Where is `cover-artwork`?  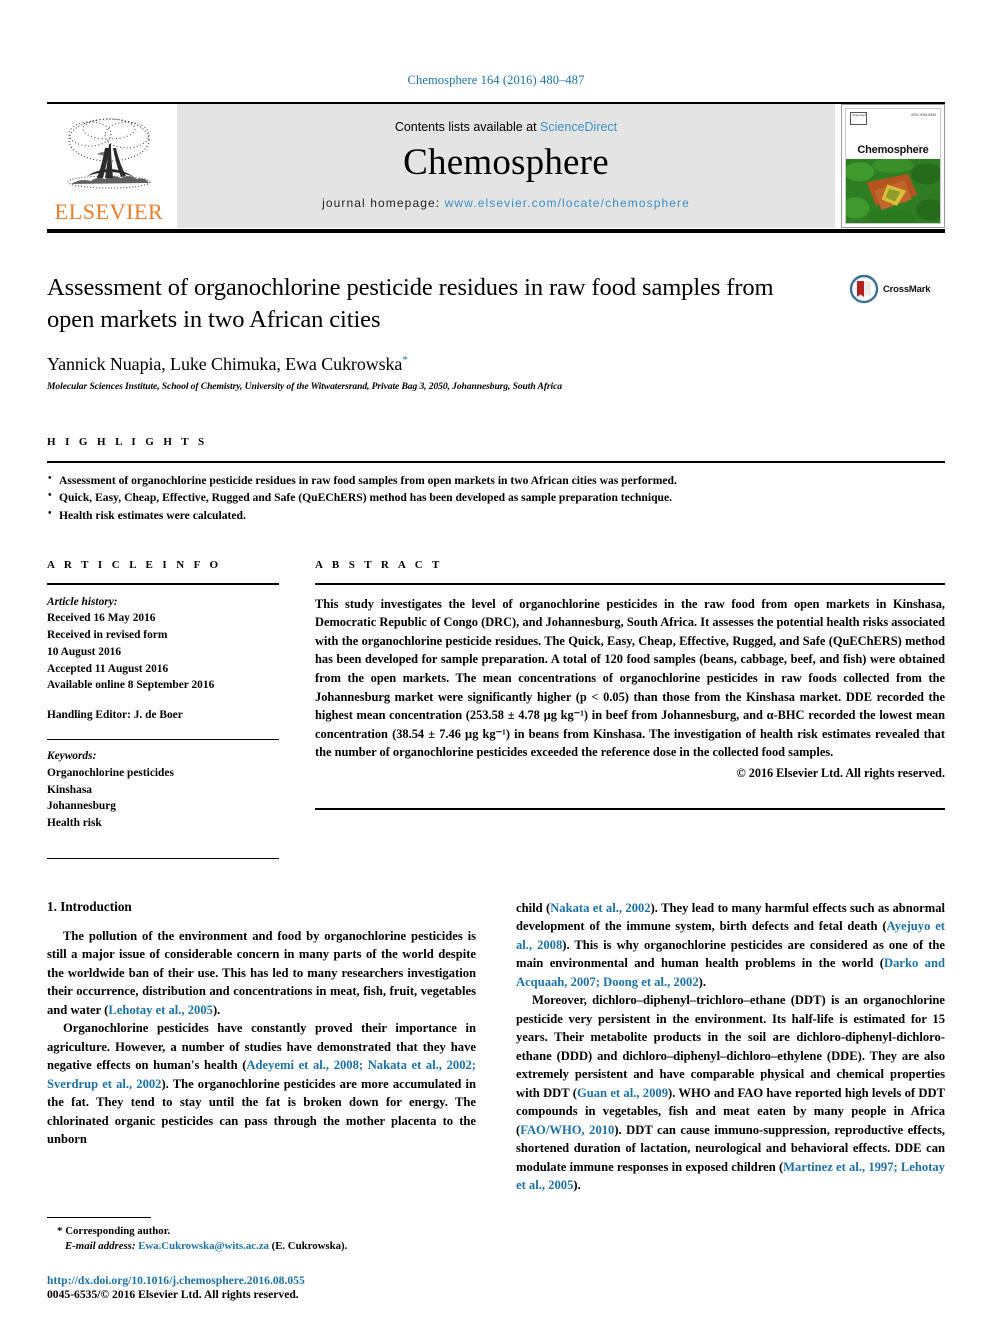 cover-artwork is located at coordinates (893, 191).